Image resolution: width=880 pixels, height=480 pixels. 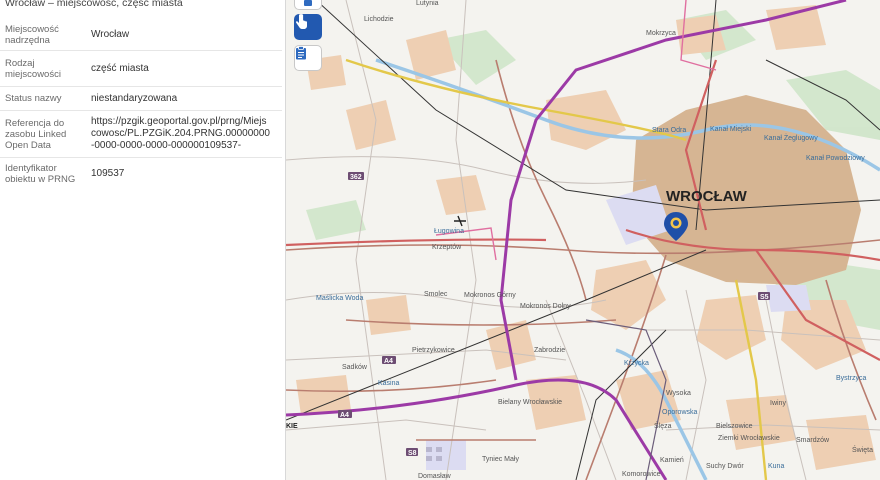 I want to click on city-label: WROCŁAW, so click(x=707, y=196).